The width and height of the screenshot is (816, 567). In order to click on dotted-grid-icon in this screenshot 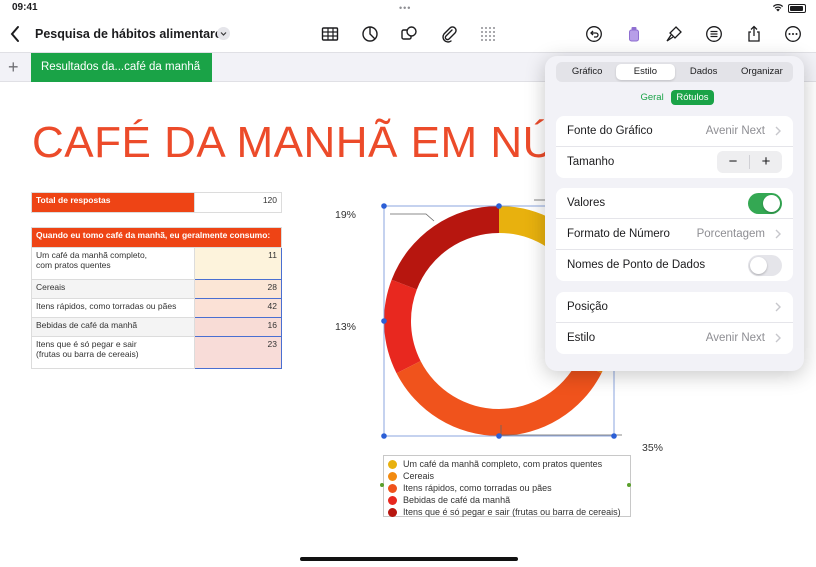, I will do `click(488, 34)`.